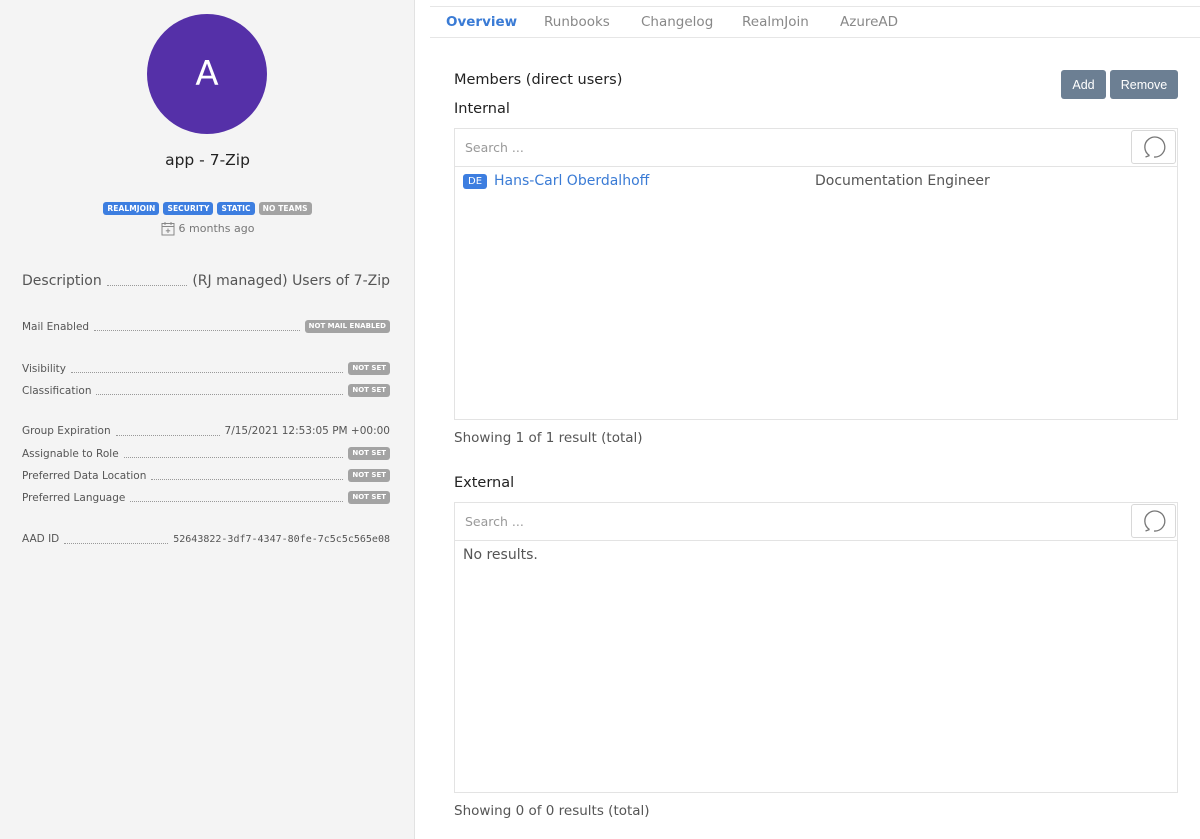 This screenshot has height=839, width=1200. I want to click on member-name-link: Hans-Carl Oberdalhoff, so click(571, 181).